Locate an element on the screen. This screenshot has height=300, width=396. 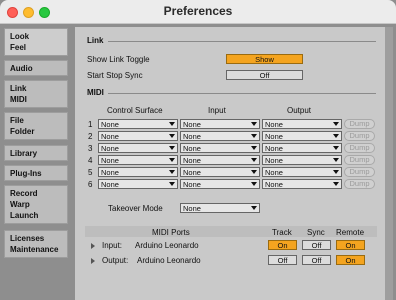
remote-column-header: Remote is located at coordinates (350, 232).